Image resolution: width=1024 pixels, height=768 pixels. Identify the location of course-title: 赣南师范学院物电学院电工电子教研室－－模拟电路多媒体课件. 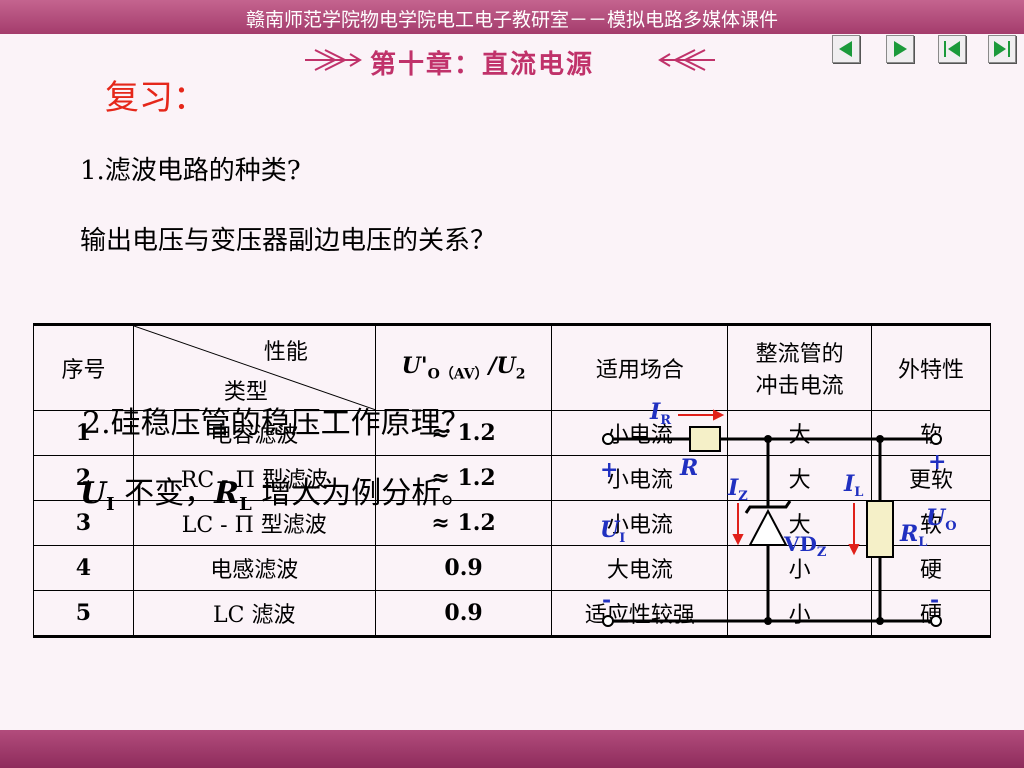
(511, 20).